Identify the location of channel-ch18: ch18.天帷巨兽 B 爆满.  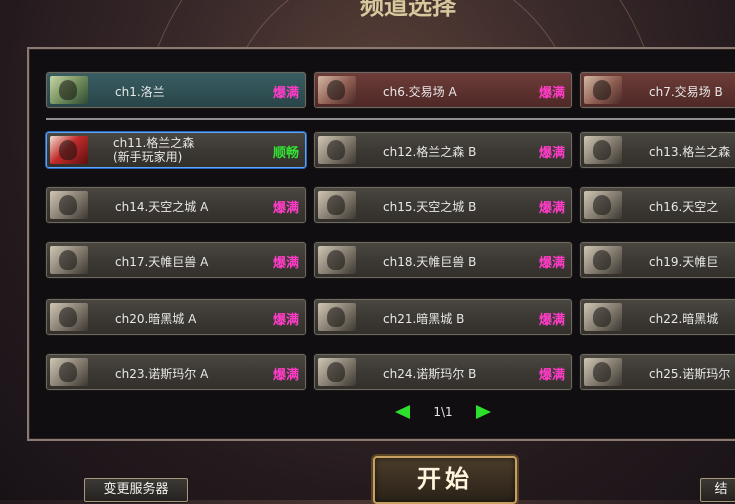
(443, 260).